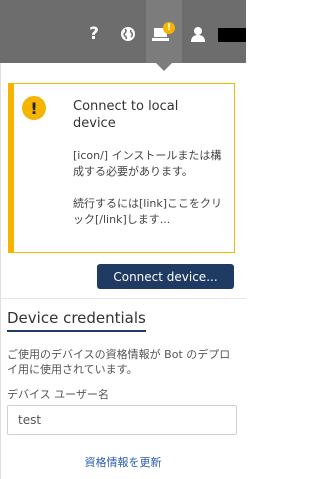 This screenshot has width=320, height=479. What do you see at coordinates (198, 34) in the screenshot?
I see `user-icon` at bounding box center [198, 34].